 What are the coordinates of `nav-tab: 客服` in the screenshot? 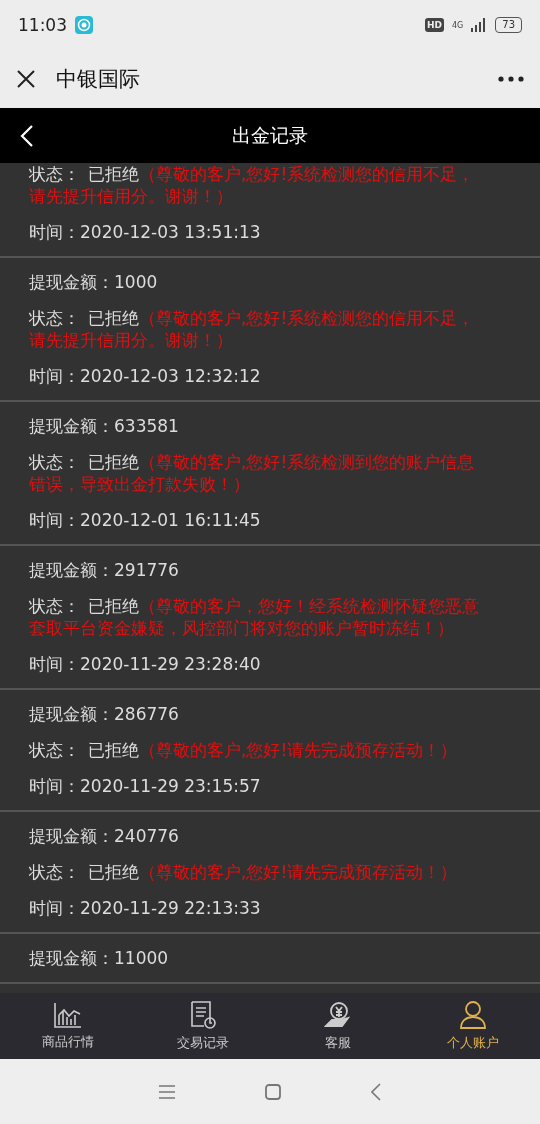 It's located at (337, 1026).